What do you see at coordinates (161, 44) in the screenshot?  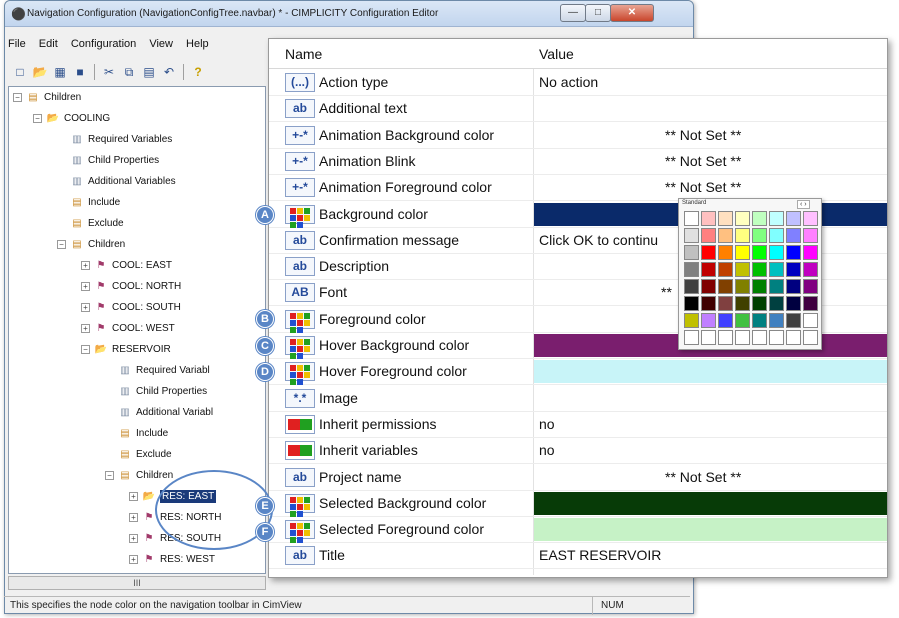 I see `menu-view: View` at bounding box center [161, 44].